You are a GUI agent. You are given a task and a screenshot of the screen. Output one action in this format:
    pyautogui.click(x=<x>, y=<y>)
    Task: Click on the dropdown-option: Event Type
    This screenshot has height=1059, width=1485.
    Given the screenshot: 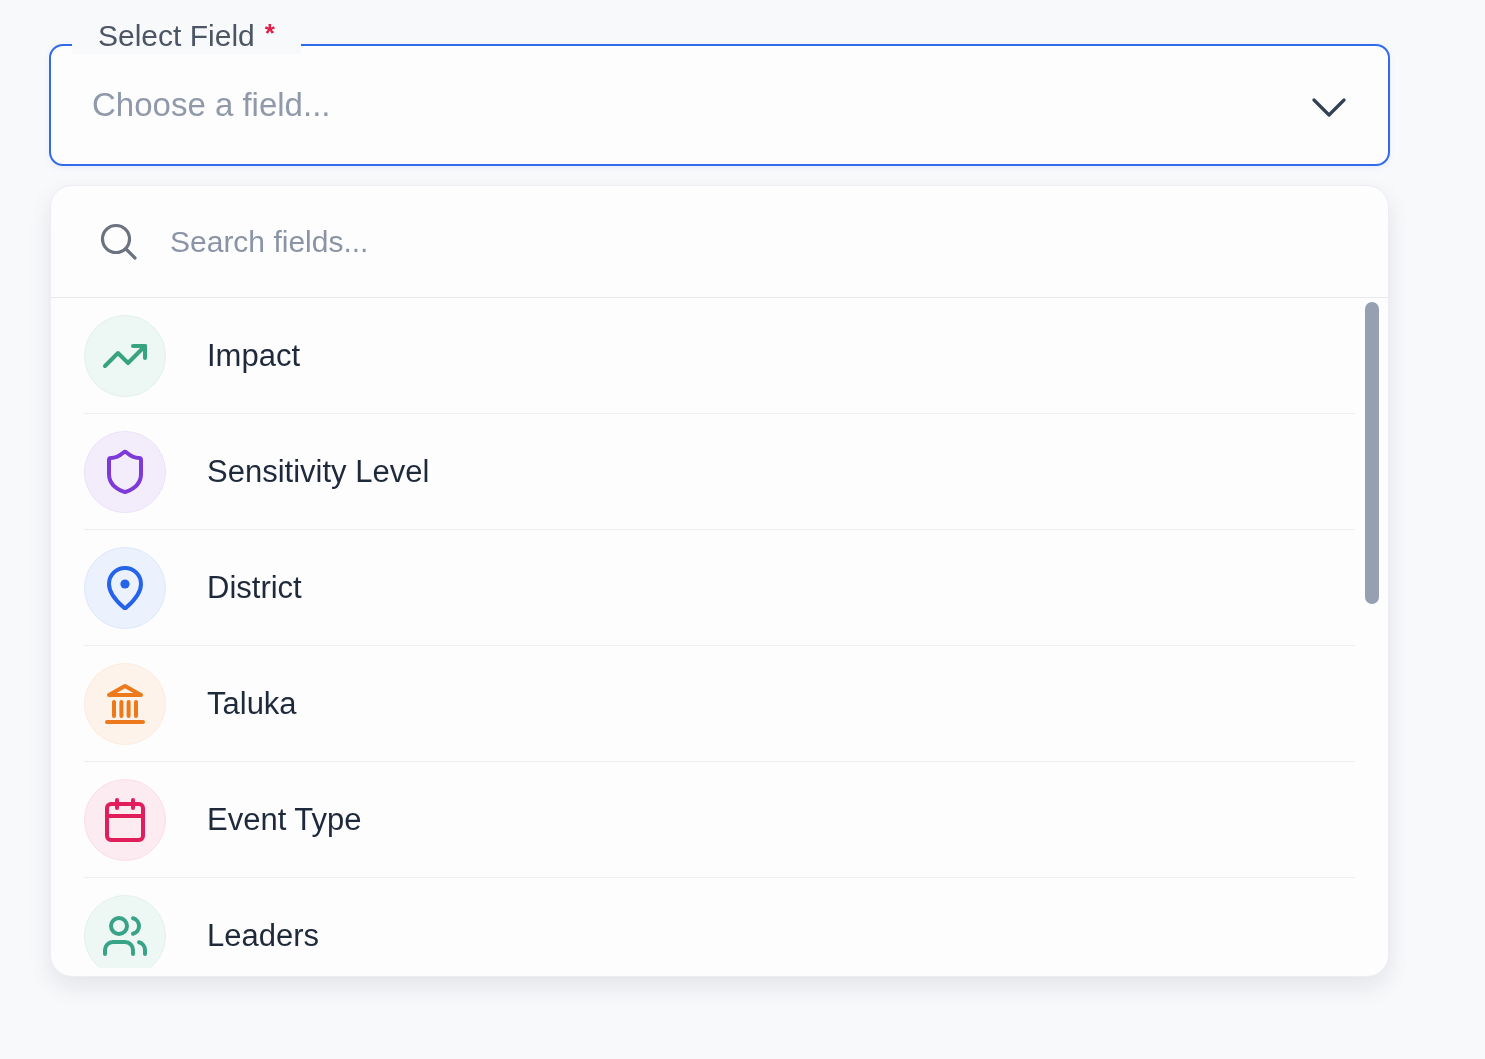 What is the action you would take?
    pyautogui.click(x=719, y=820)
    